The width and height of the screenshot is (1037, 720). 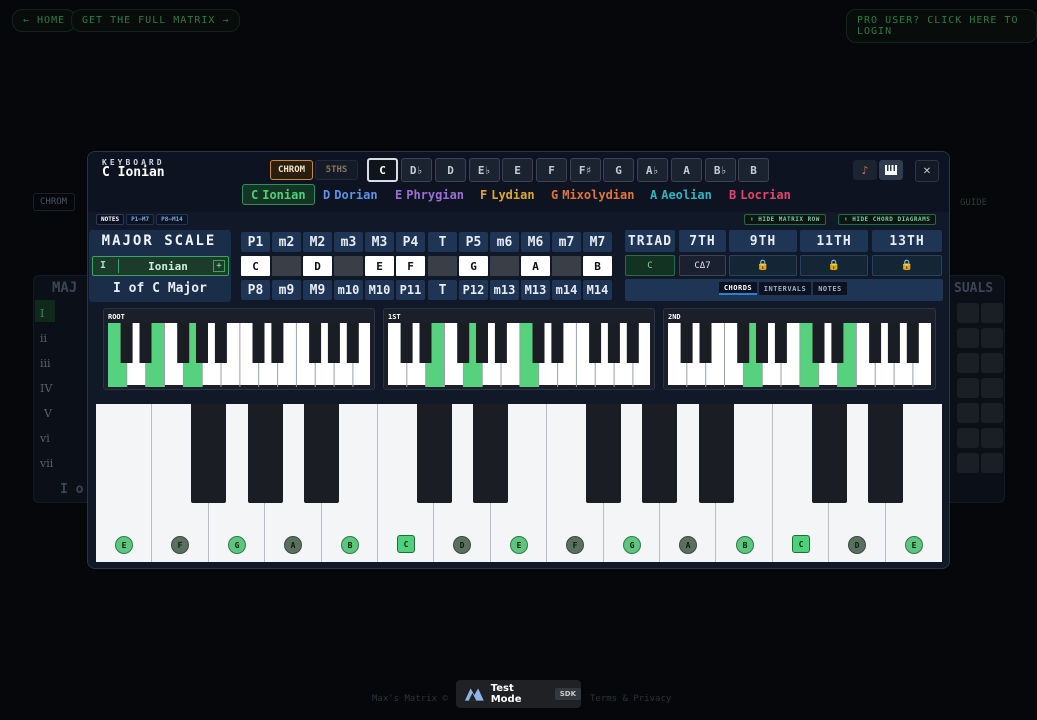 I want to click on scale-note-empty, so click(x=442, y=266).